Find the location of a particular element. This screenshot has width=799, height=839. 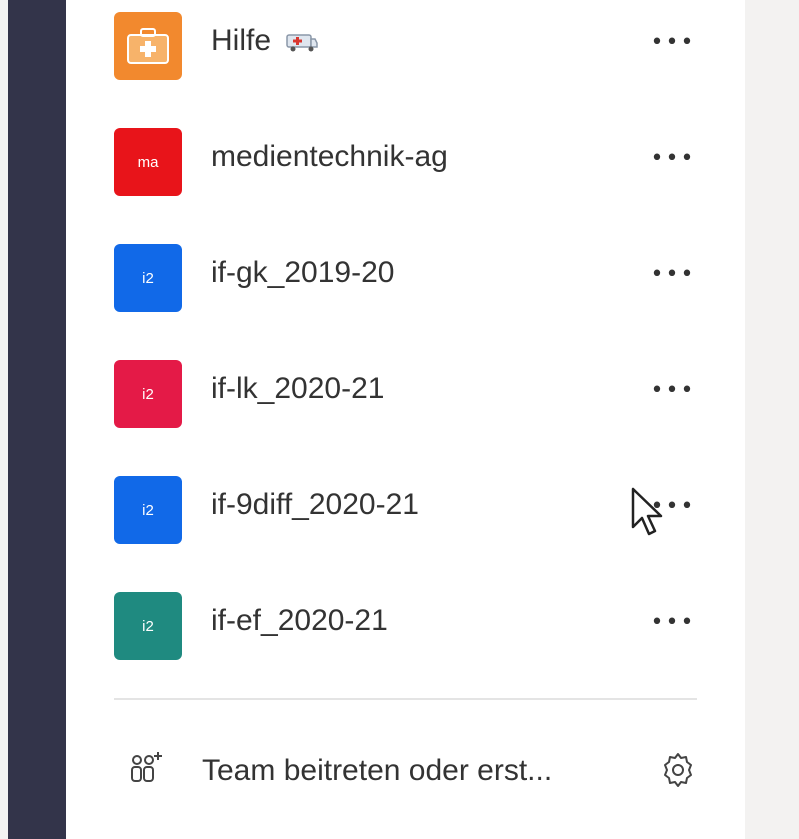

app-rail is located at coordinates (33, 419).